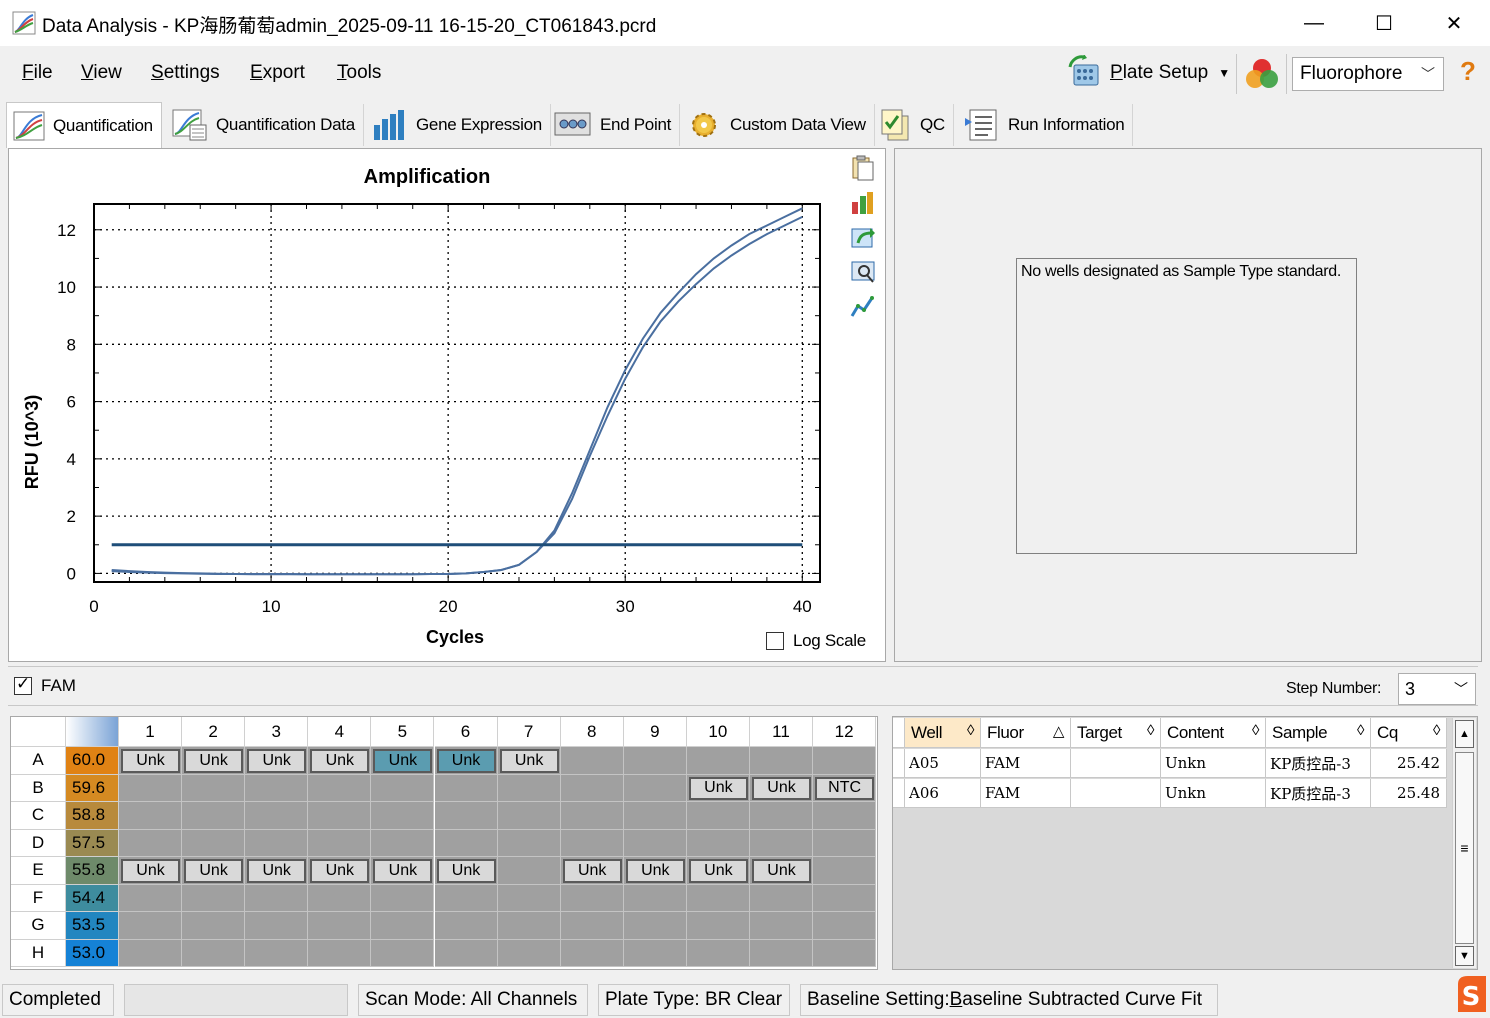 The width and height of the screenshot is (1490, 1018). Describe the element at coordinates (1464, 848) in the screenshot. I see `scroll-thumb: ≡` at that location.